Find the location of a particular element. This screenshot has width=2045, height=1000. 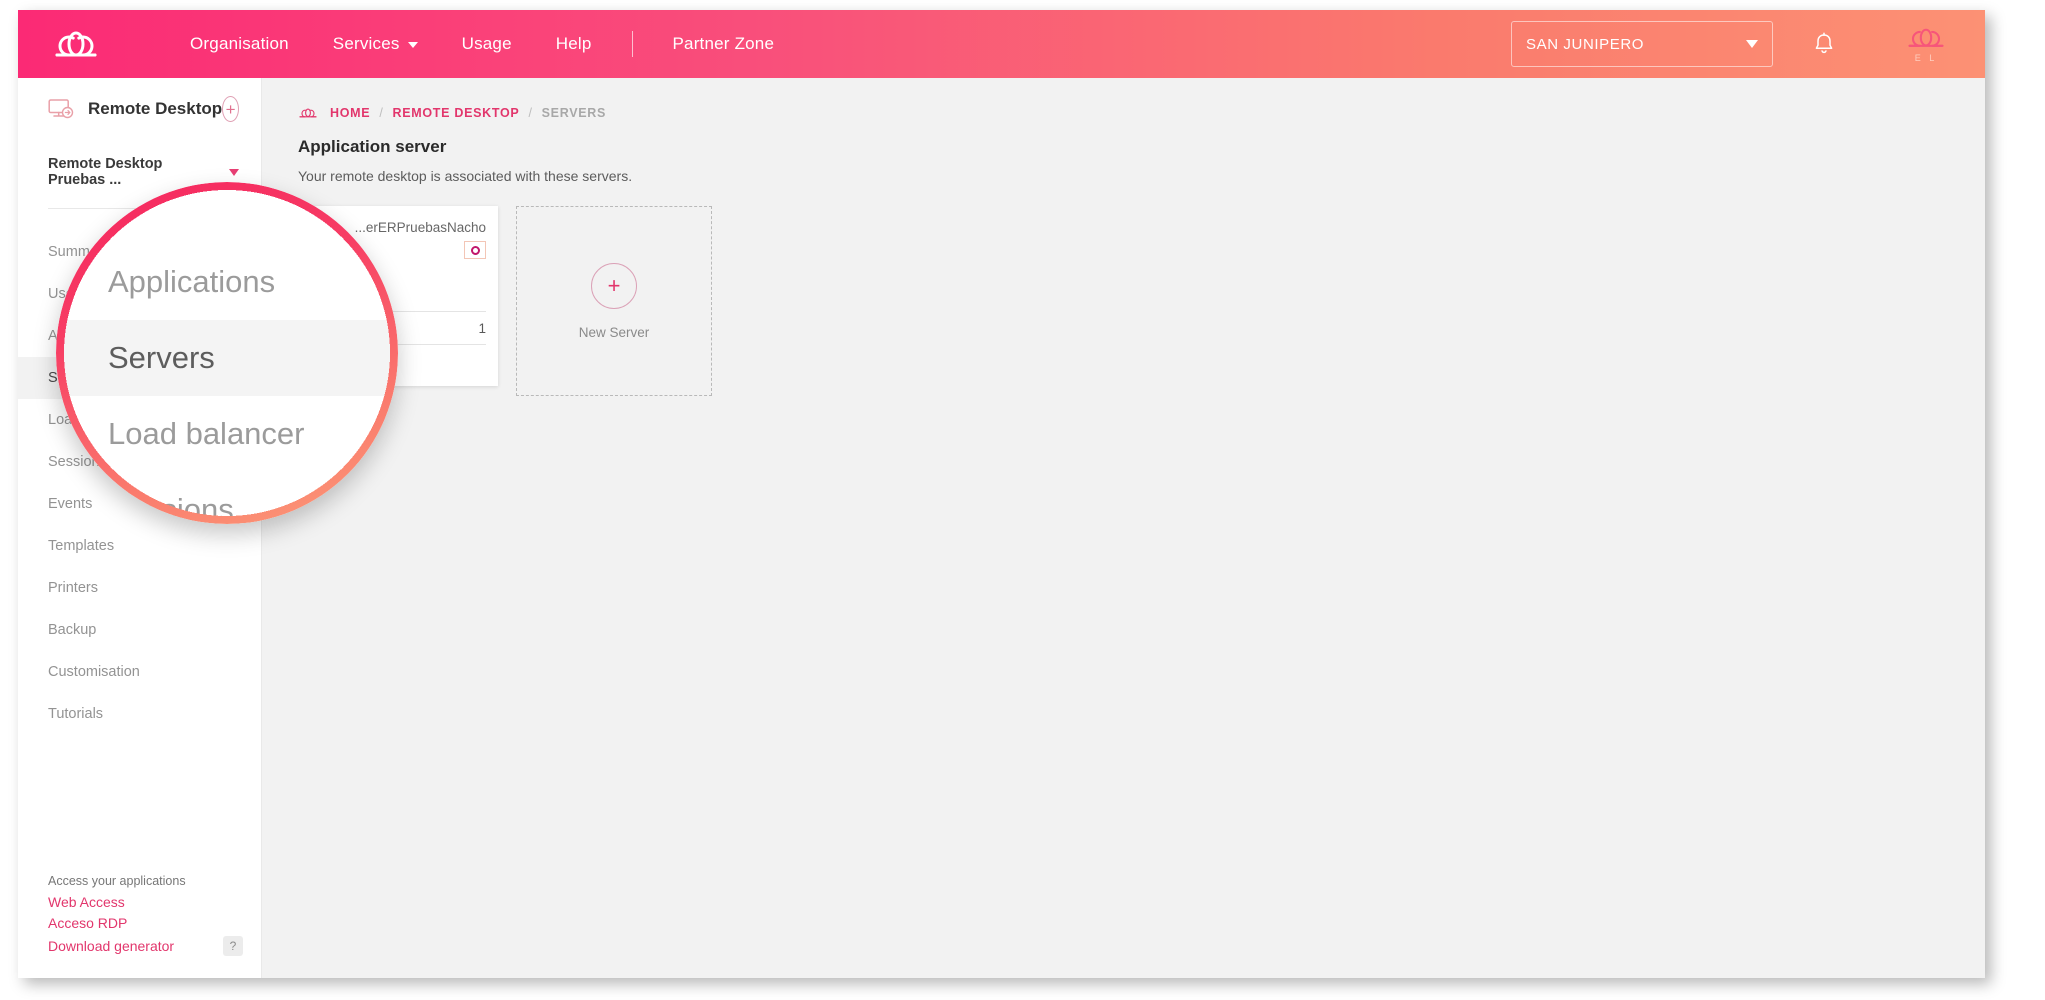

status-dot is located at coordinates (475, 250).